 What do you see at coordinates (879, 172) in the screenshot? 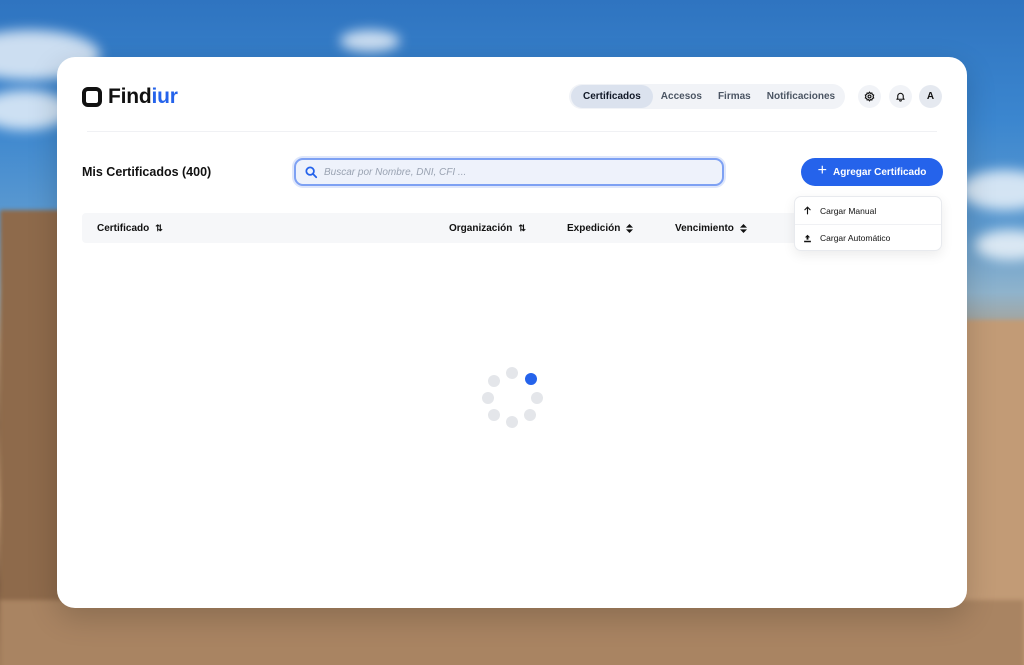
I see `add-certificate-label: Agregar Certificado` at bounding box center [879, 172].